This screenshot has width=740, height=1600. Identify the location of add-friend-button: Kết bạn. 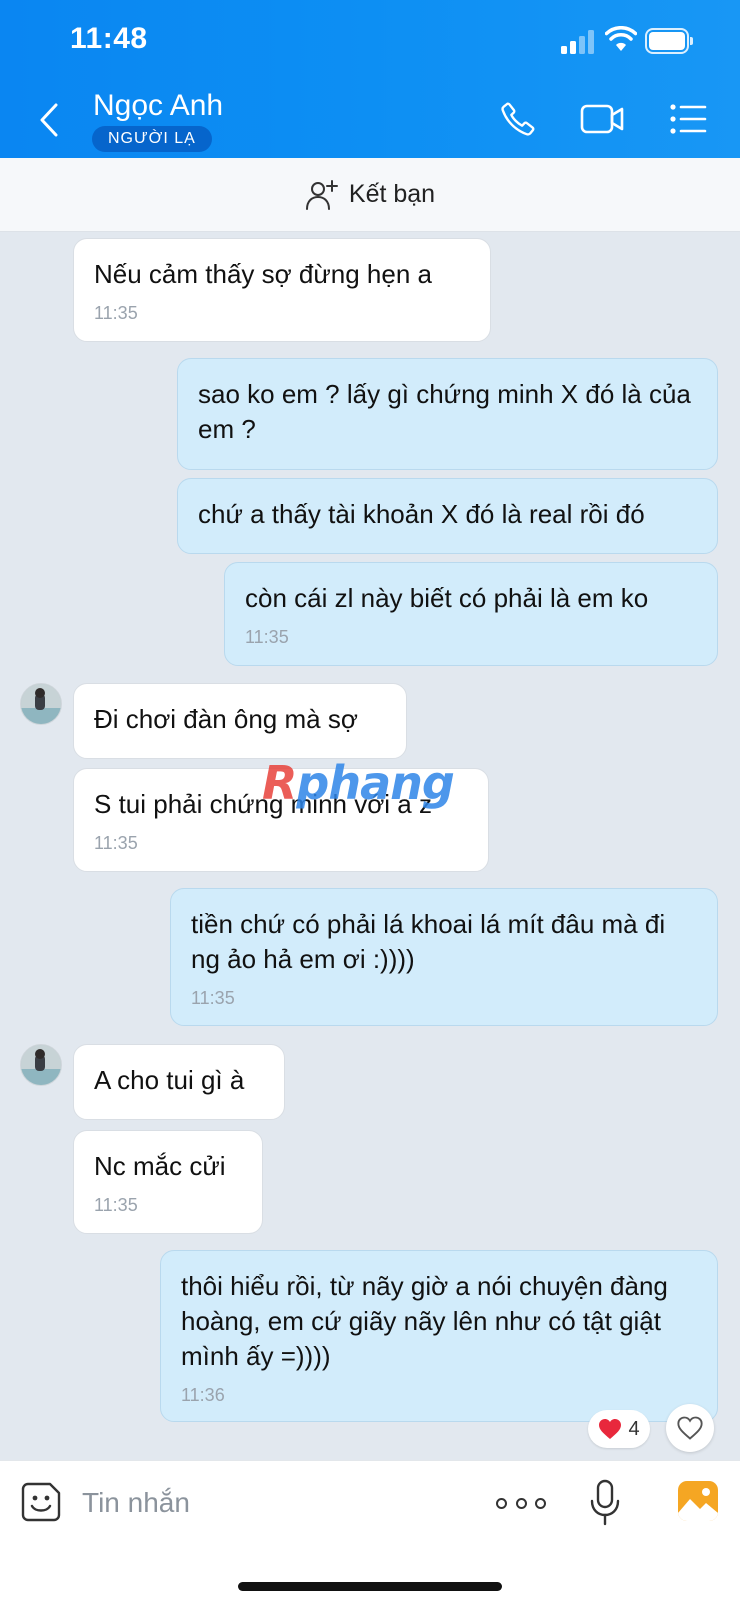
(370, 195).